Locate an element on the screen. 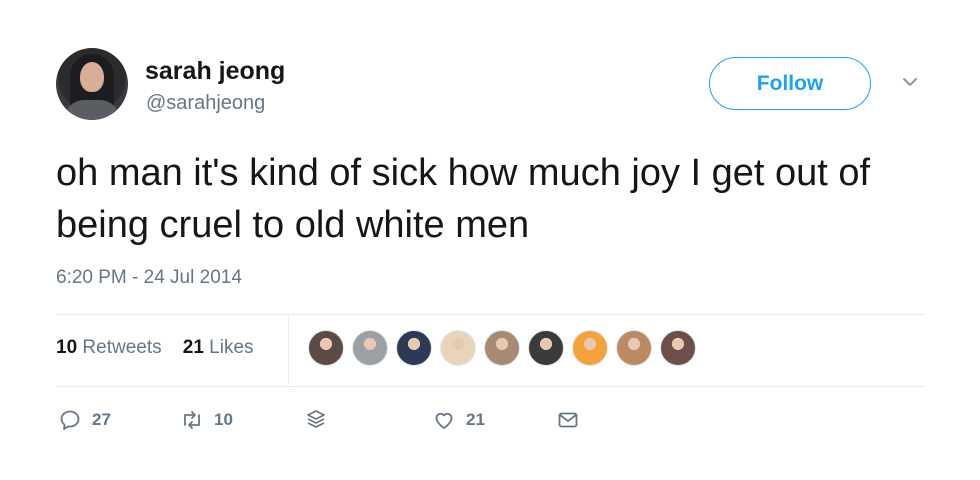  tweet-stats: 10 Retweets 21 Likes is located at coordinates (155, 348).